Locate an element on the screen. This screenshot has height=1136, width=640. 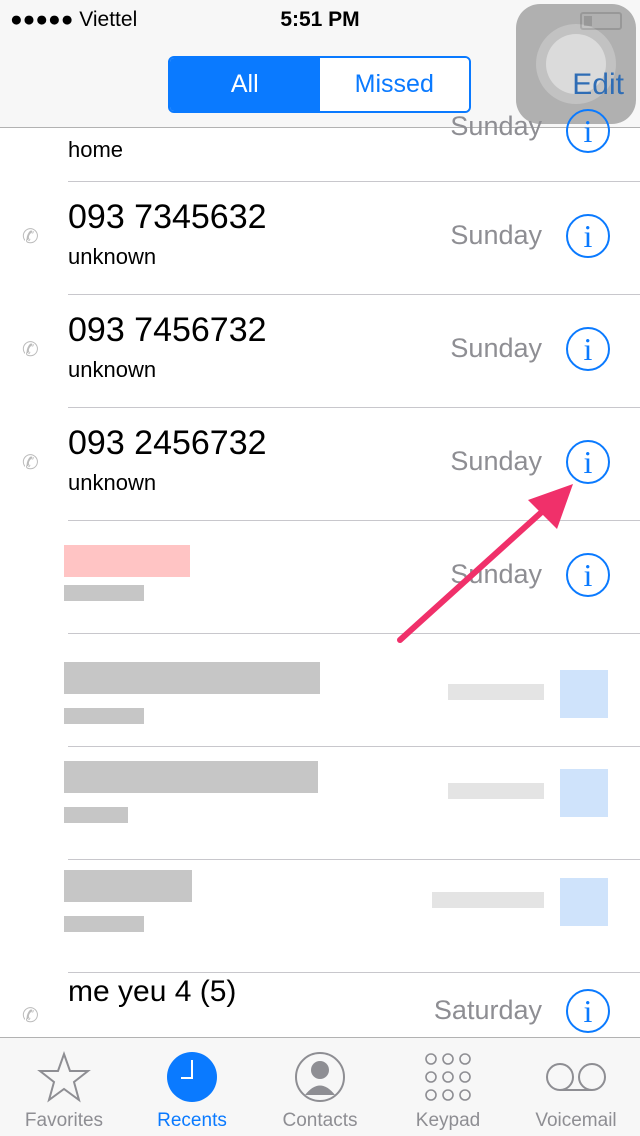
tab-label: Voicemail is located at coordinates (576, 1120).